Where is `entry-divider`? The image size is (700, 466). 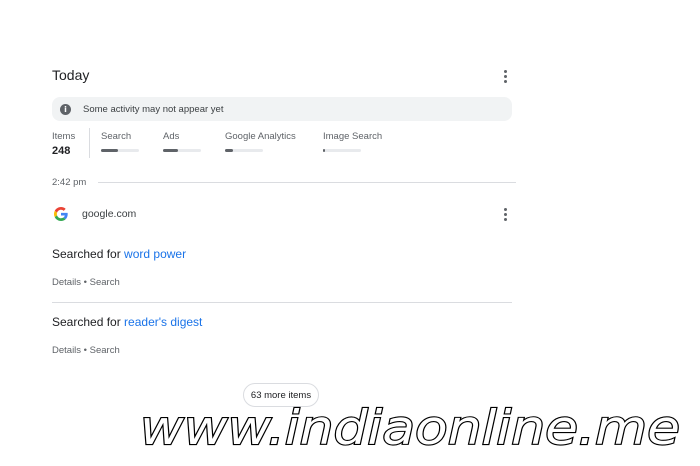
entry-divider is located at coordinates (282, 302).